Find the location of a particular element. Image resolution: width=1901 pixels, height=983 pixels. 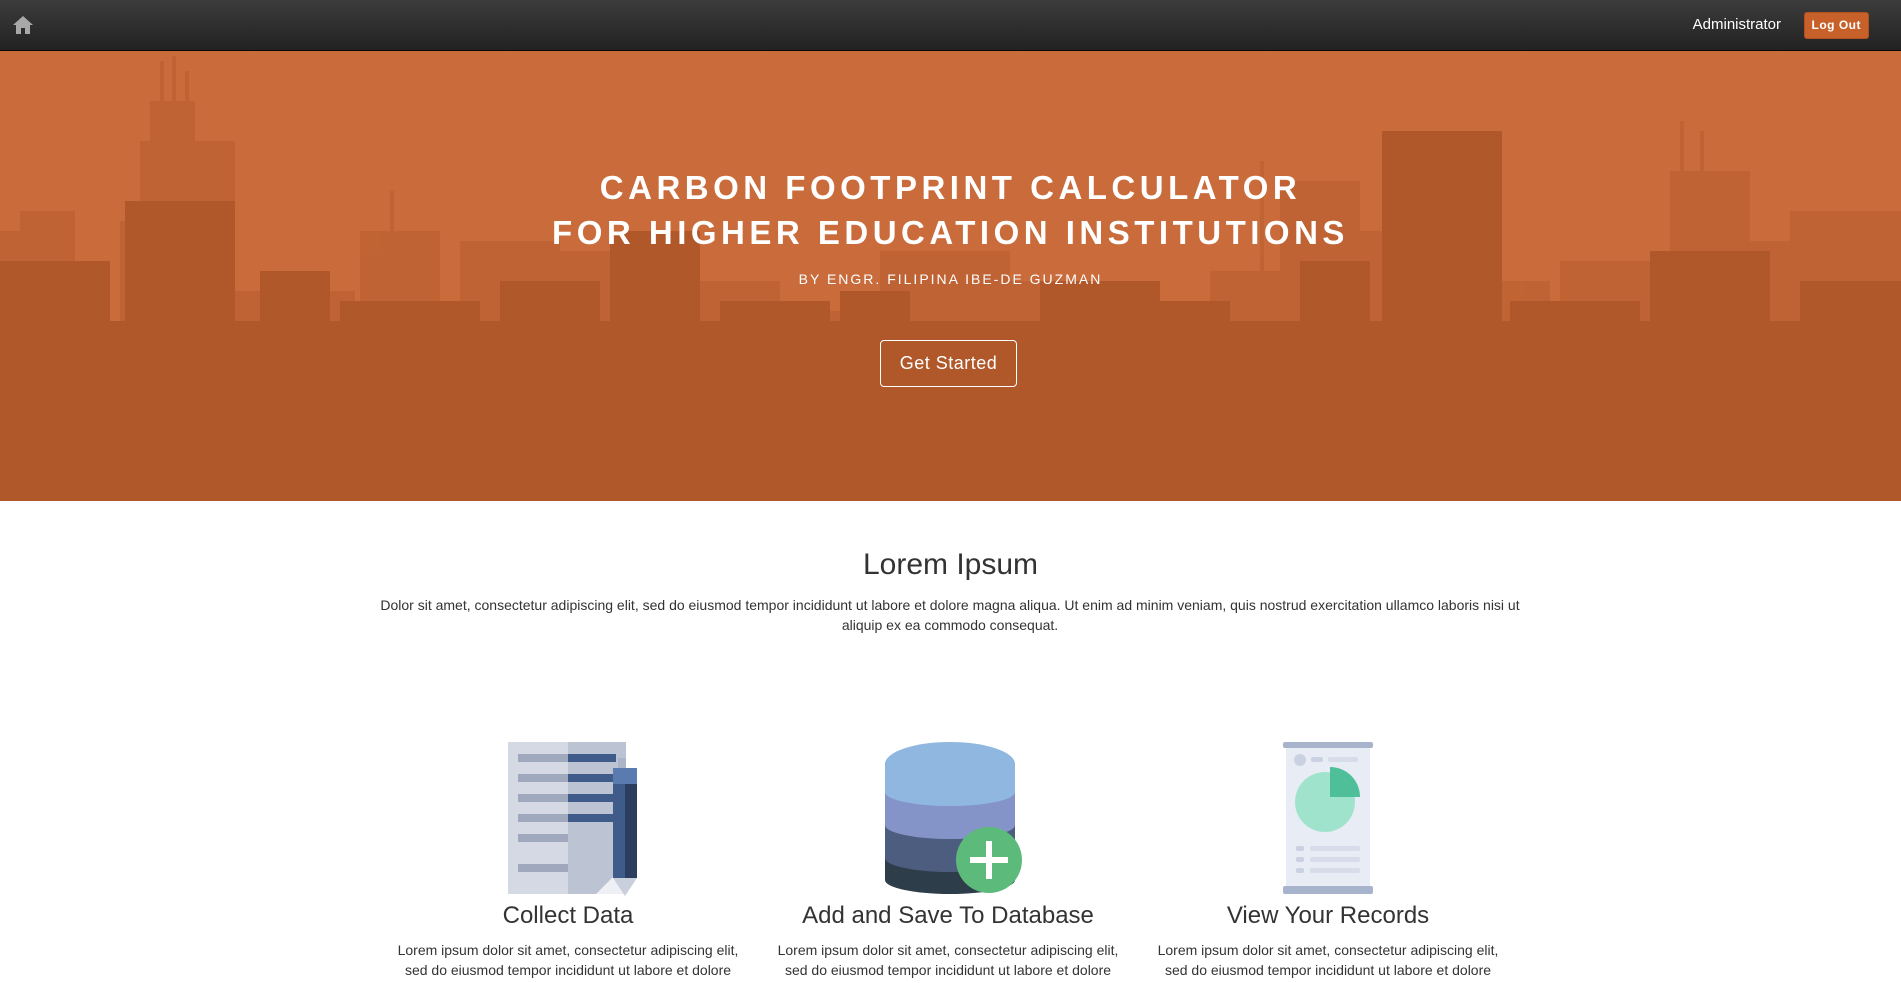

administrator-link: Administrator is located at coordinates (1737, 24).